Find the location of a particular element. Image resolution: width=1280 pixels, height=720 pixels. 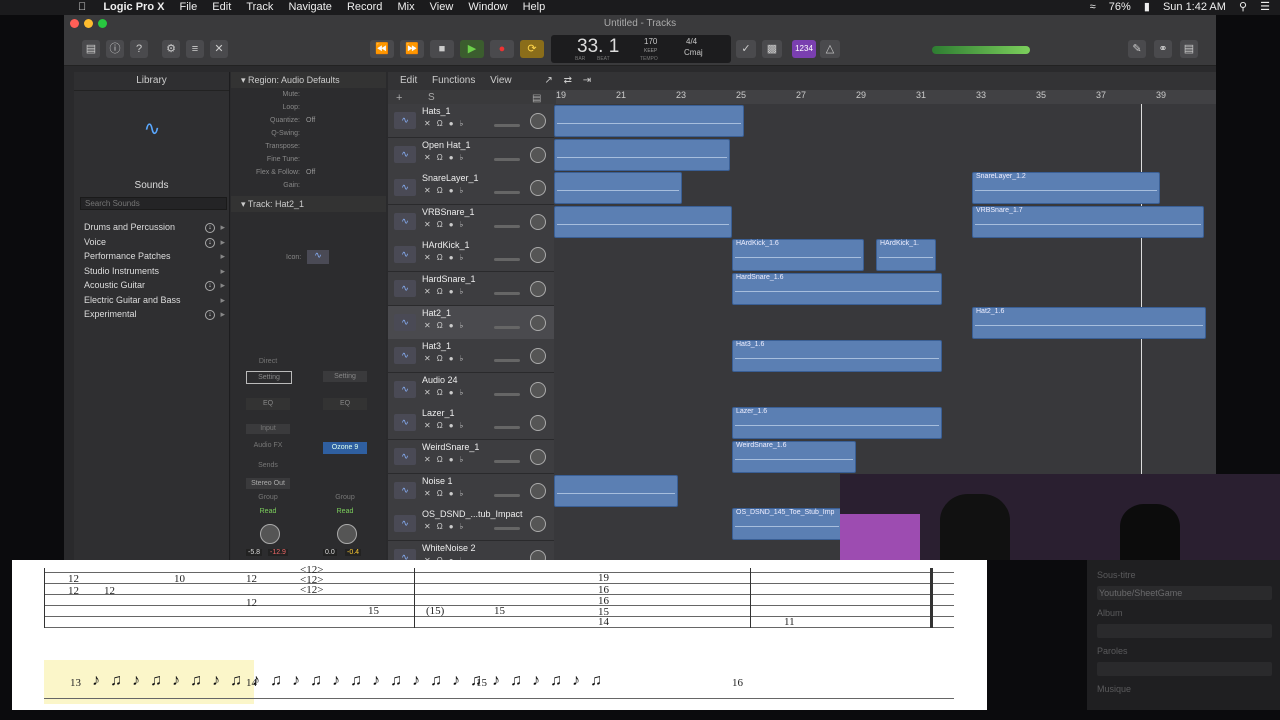

audio-region: HArdKick_1. is located at coordinates (906, 255).